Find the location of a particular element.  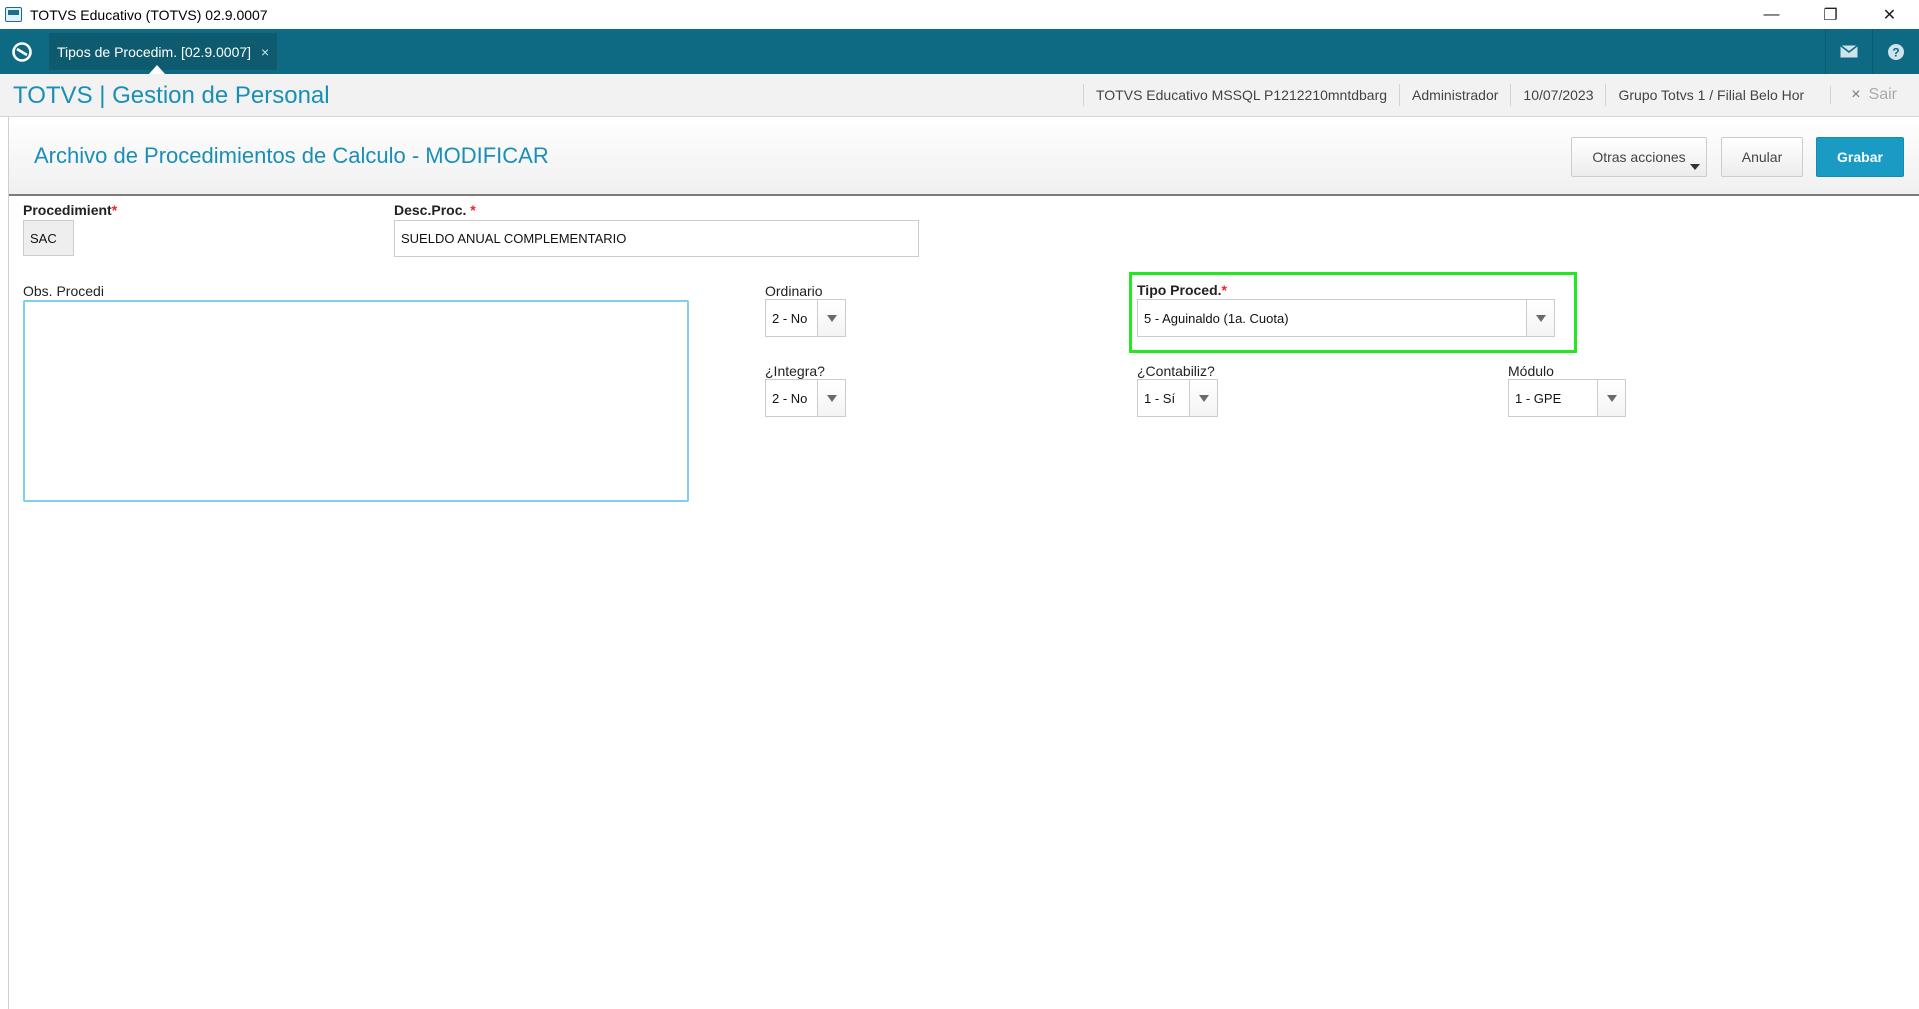

window-controls: — ❐ ✕ is located at coordinates (1830, 14).